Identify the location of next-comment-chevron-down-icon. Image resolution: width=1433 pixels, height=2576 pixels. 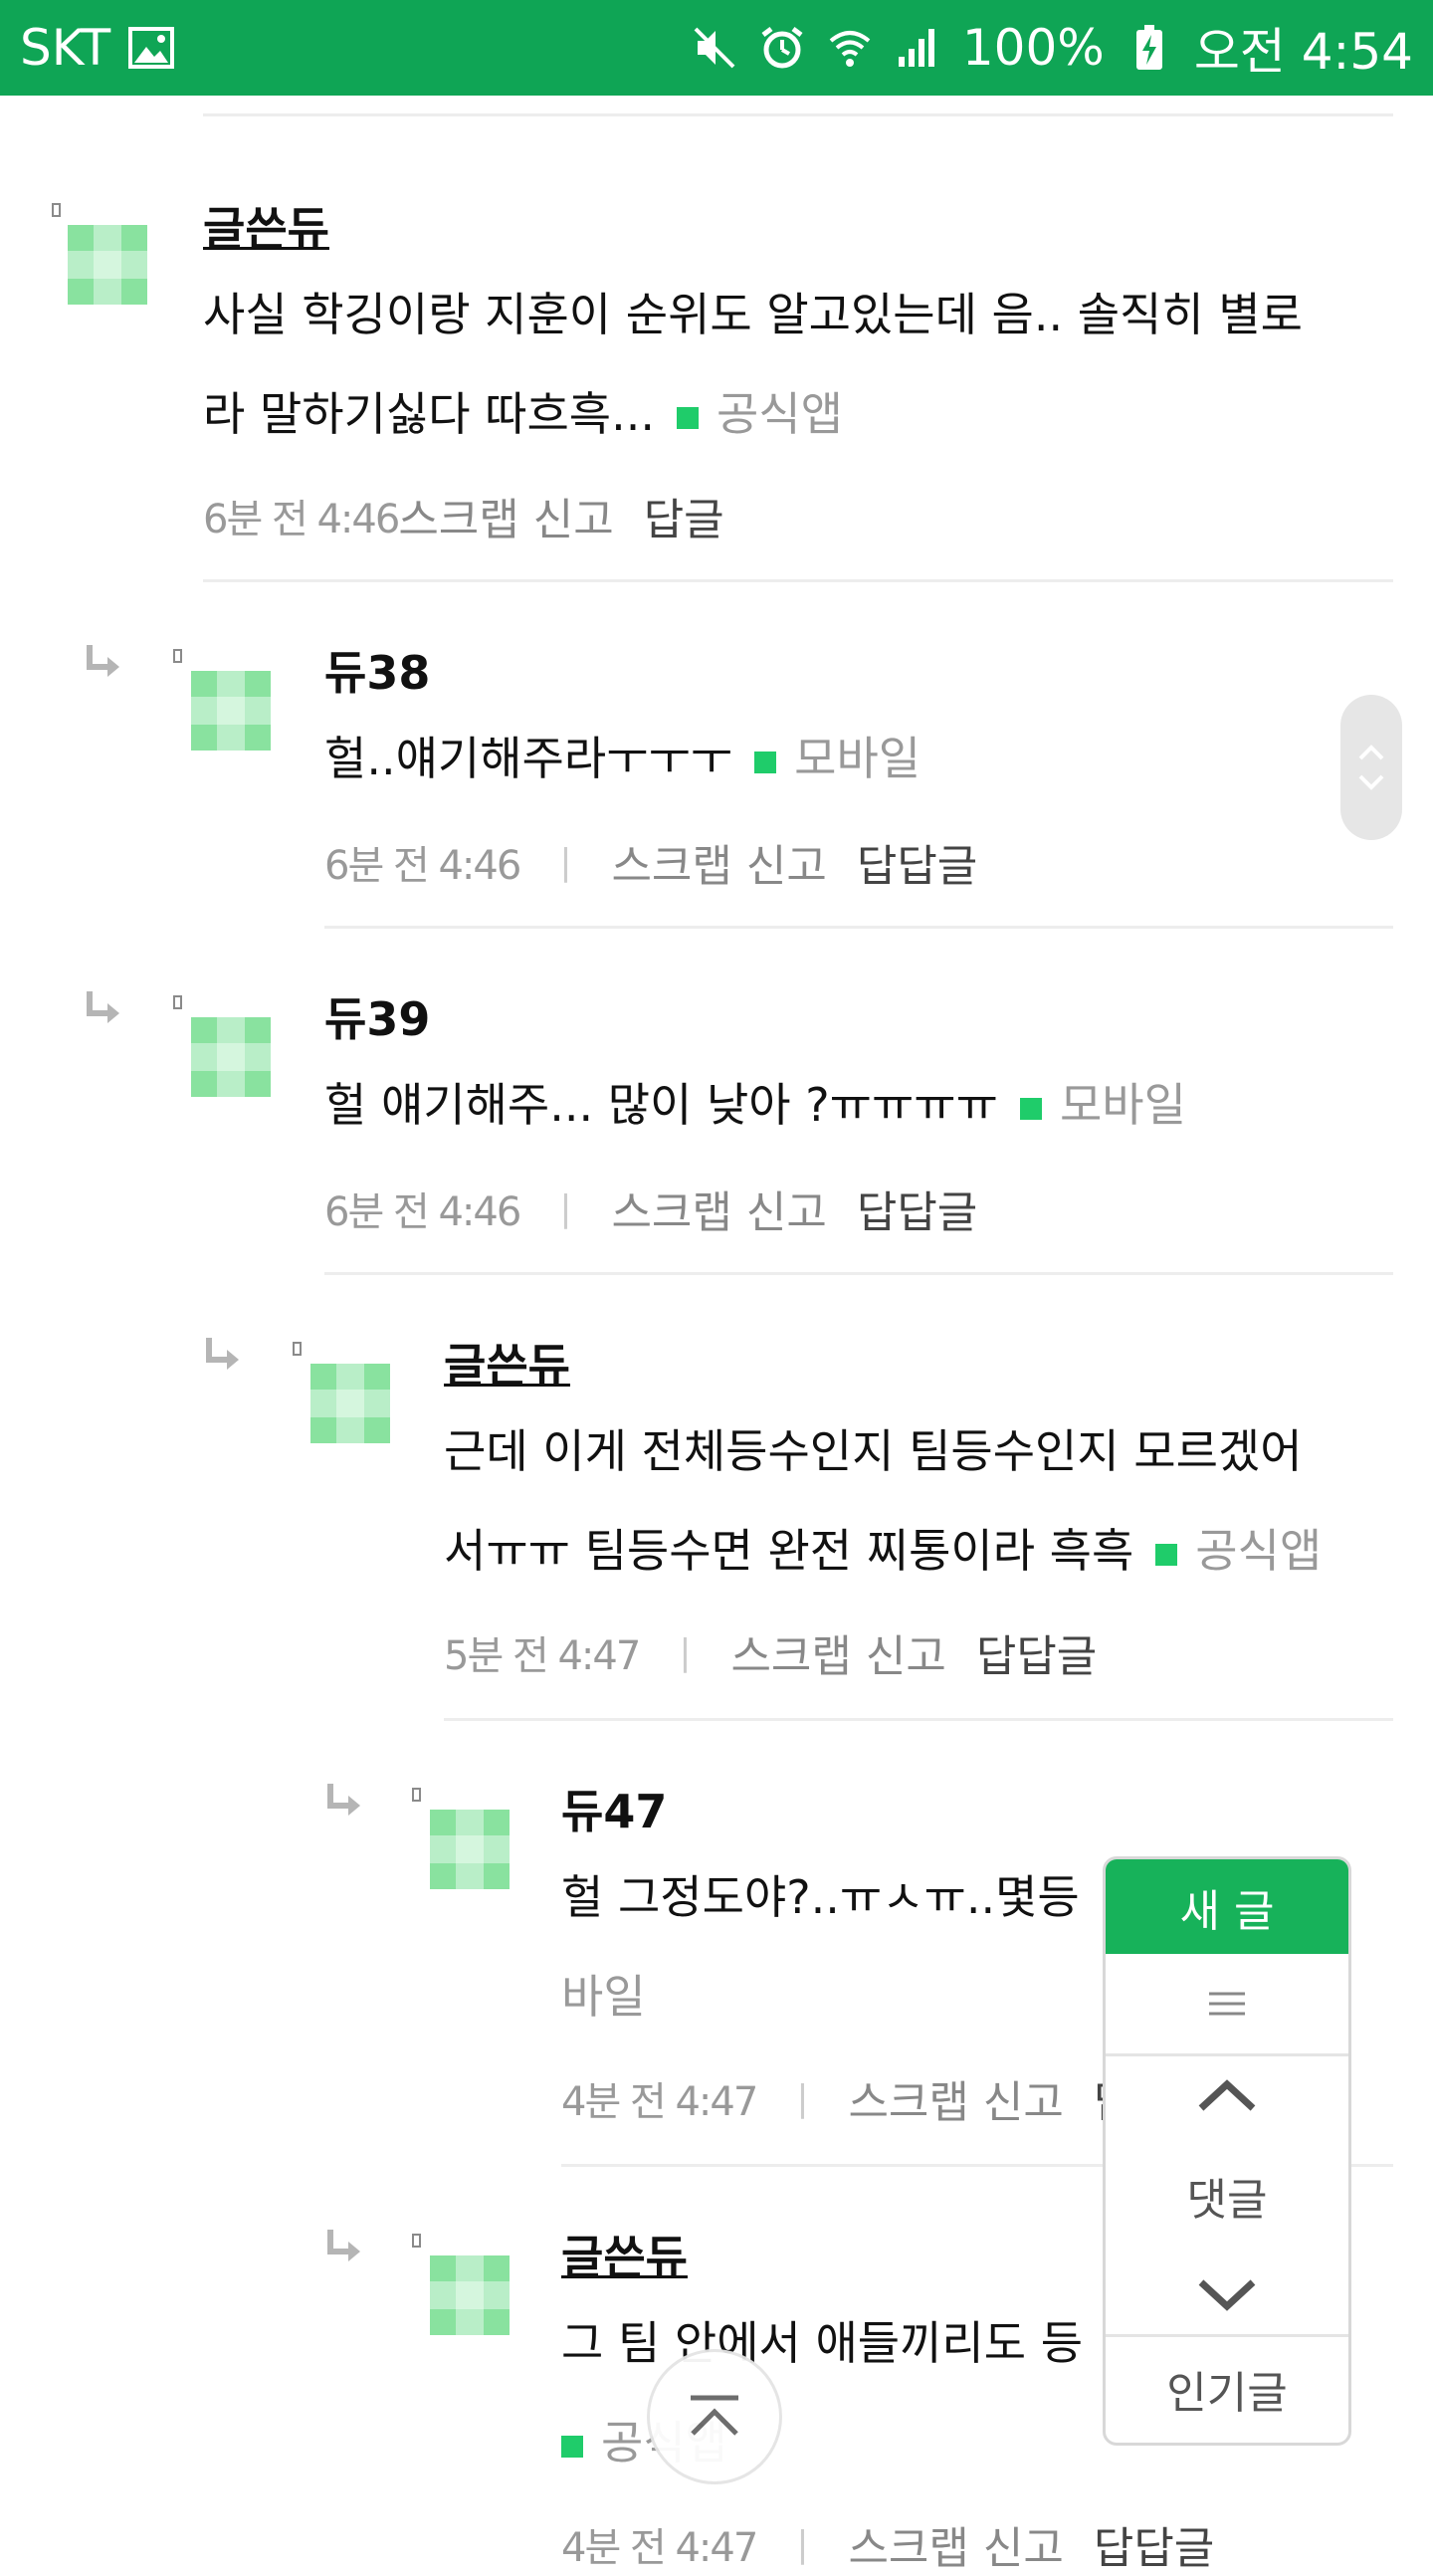
(1227, 2295).